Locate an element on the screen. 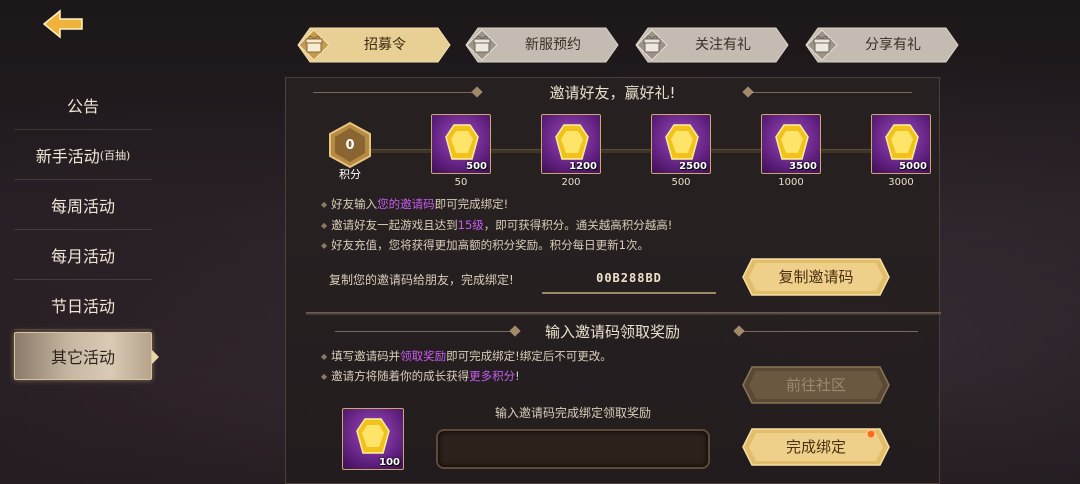 This screenshot has height=484, width=1080. sidebar-item-announcement: 公告 is located at coordinates (83, 105).